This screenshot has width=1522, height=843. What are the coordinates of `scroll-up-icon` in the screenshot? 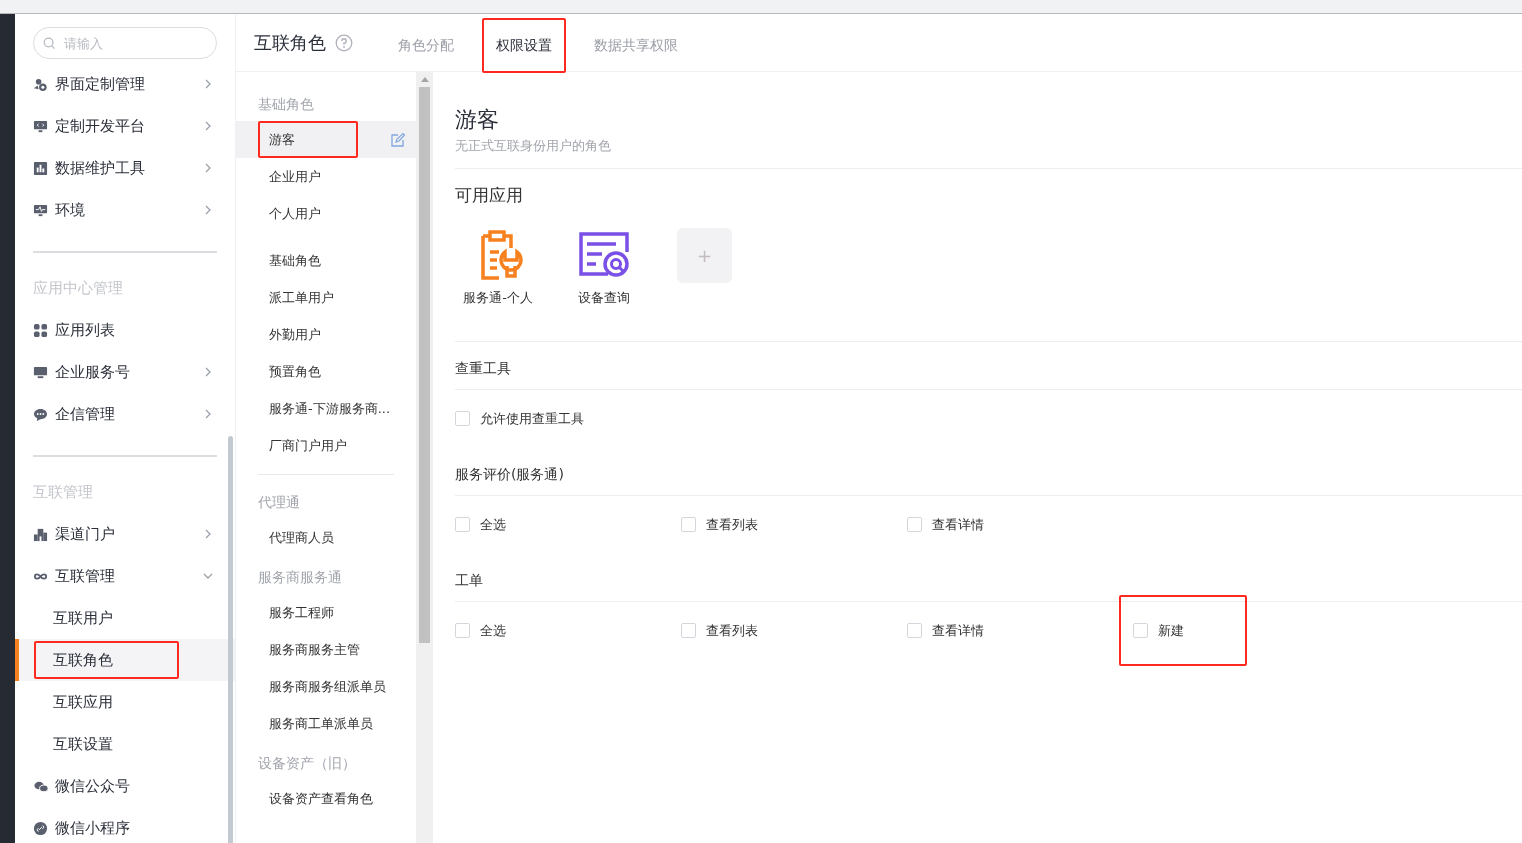 It's located at (424, 79).